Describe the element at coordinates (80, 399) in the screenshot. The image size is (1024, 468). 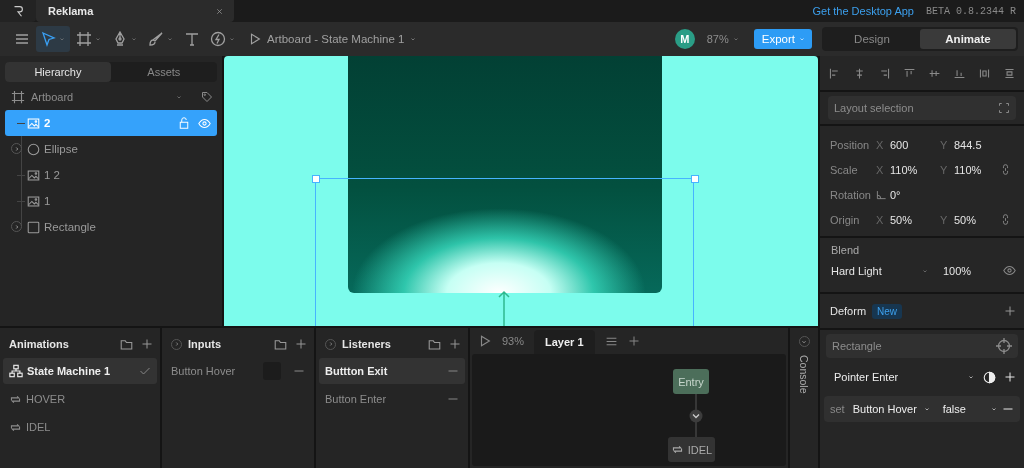
I see `animation-item: HOVER` at that location.